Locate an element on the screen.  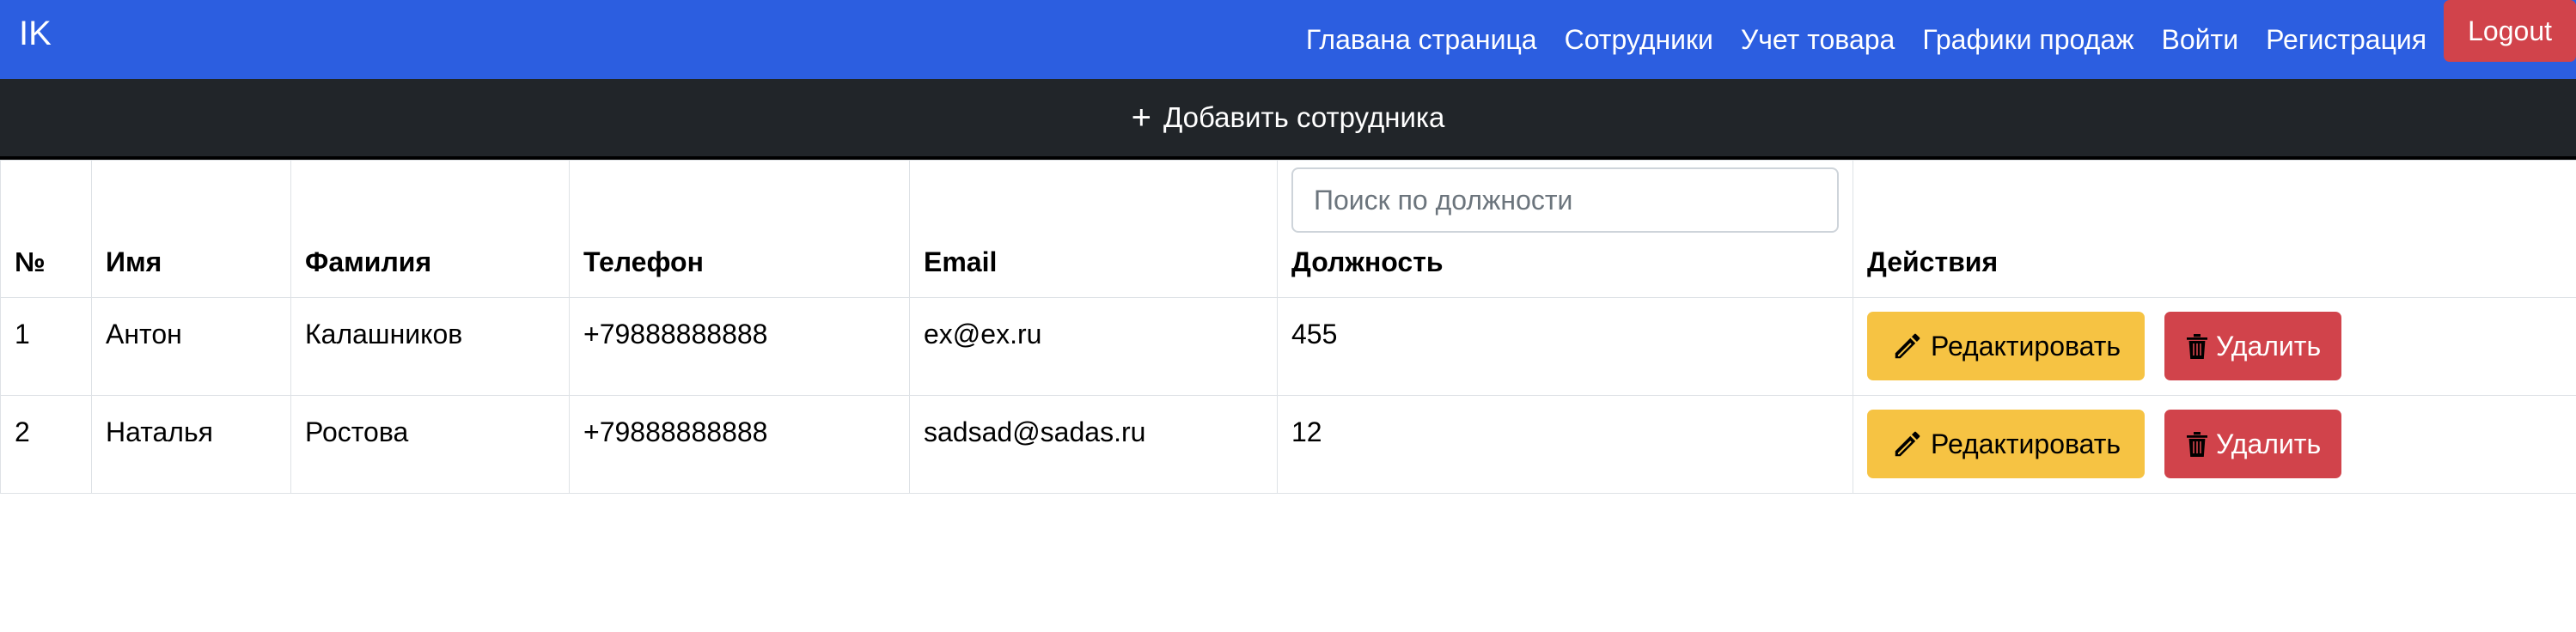
nav-link-sales-charts: Графики продаж is located at coordinates (2027, 40).